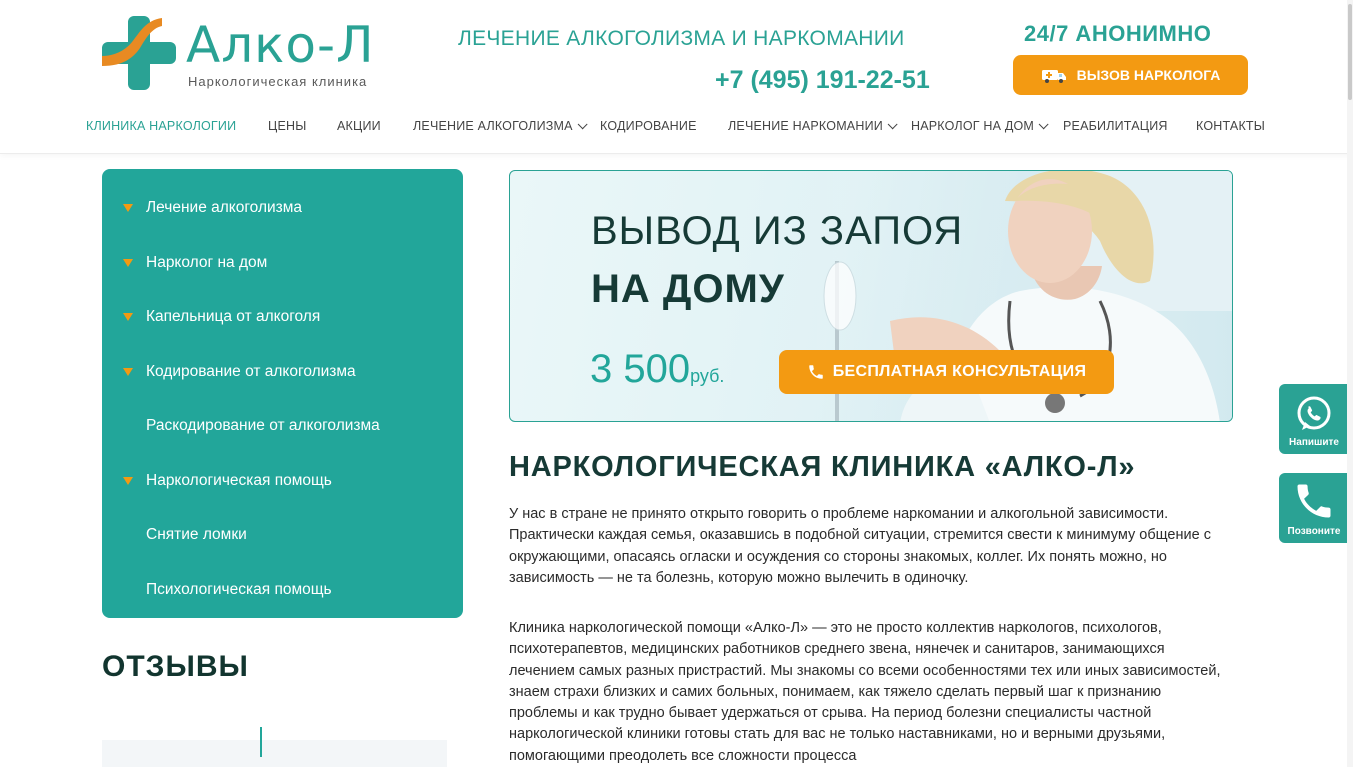  Describe the element at coordinates (282, 481) in the screenshot. I see `sidebar-item-narcological-help: Наркологическая помощь` at that location.